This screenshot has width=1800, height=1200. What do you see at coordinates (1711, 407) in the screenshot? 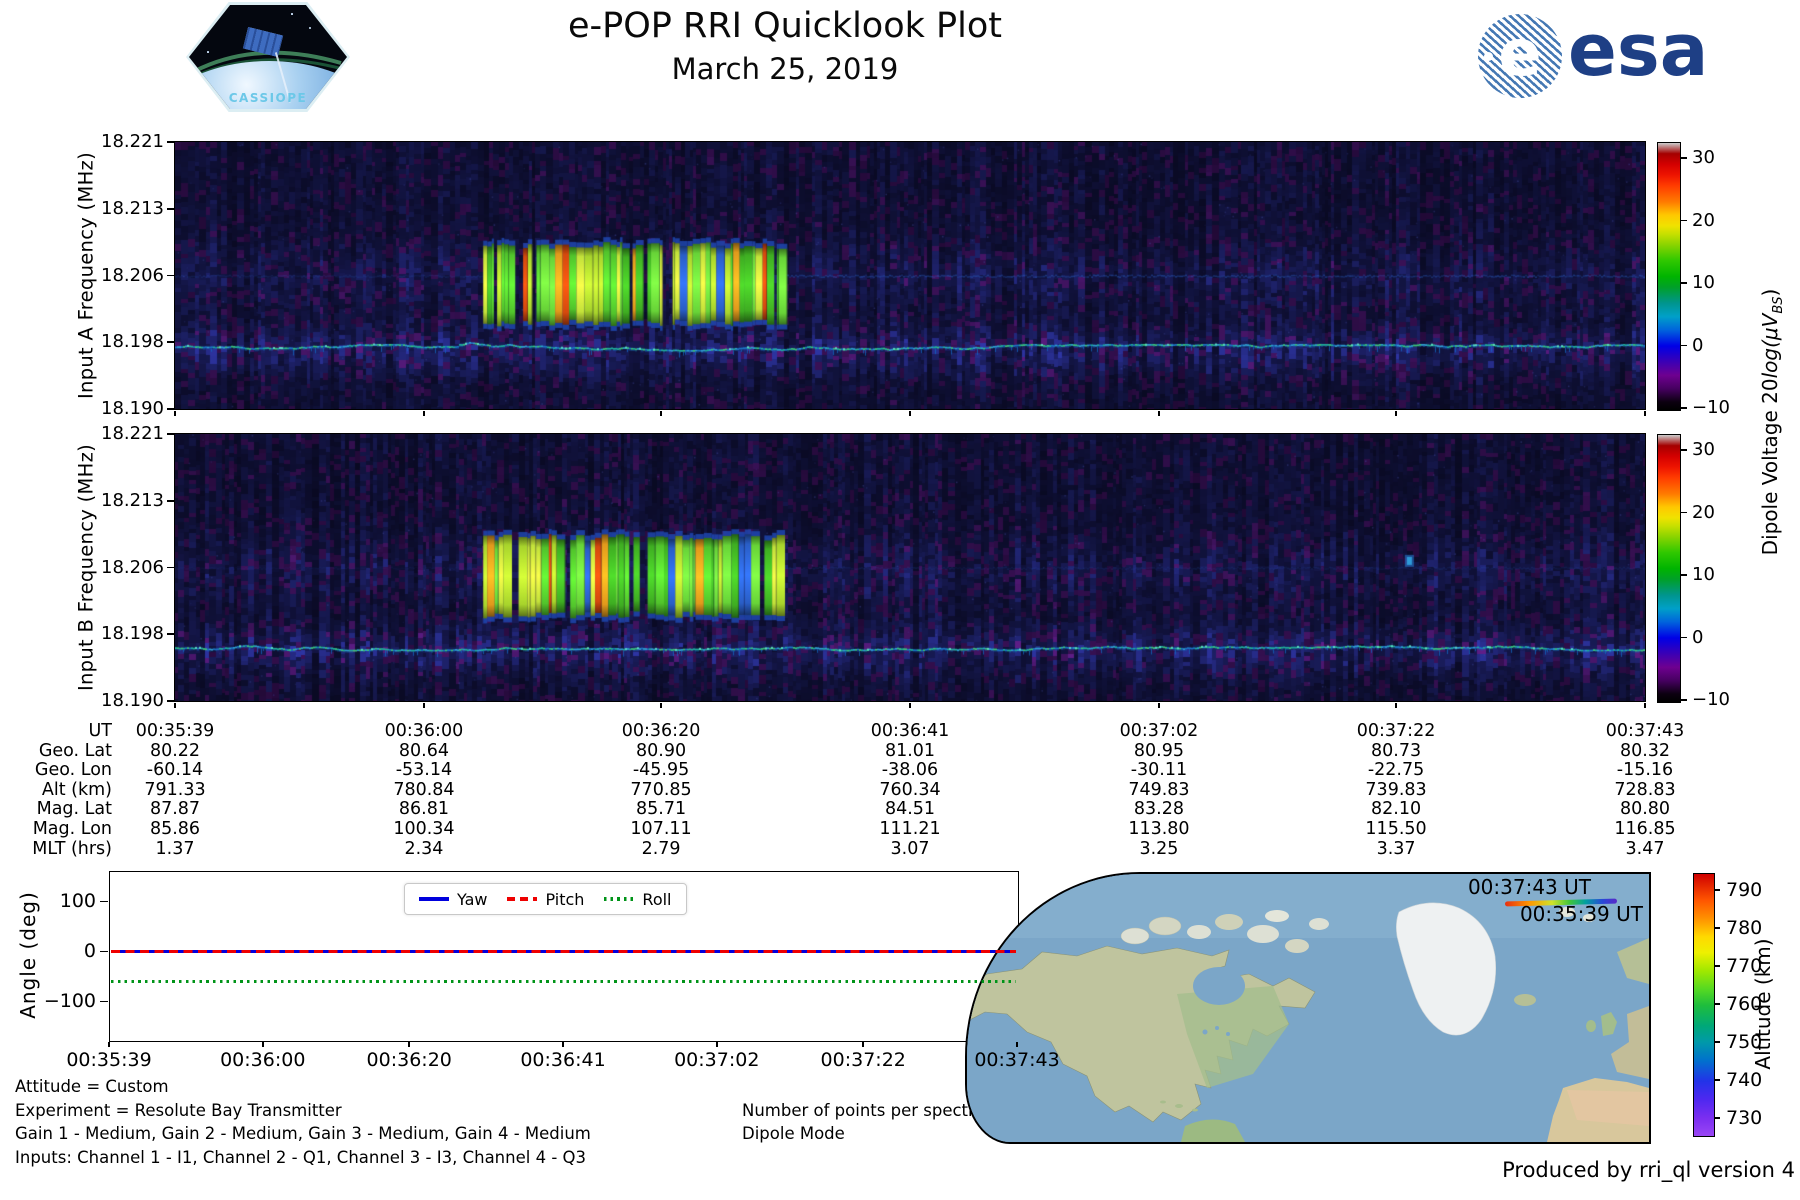
I see `dipole-colorbar-tick-label: −10` at bounding box center [1711, 407].